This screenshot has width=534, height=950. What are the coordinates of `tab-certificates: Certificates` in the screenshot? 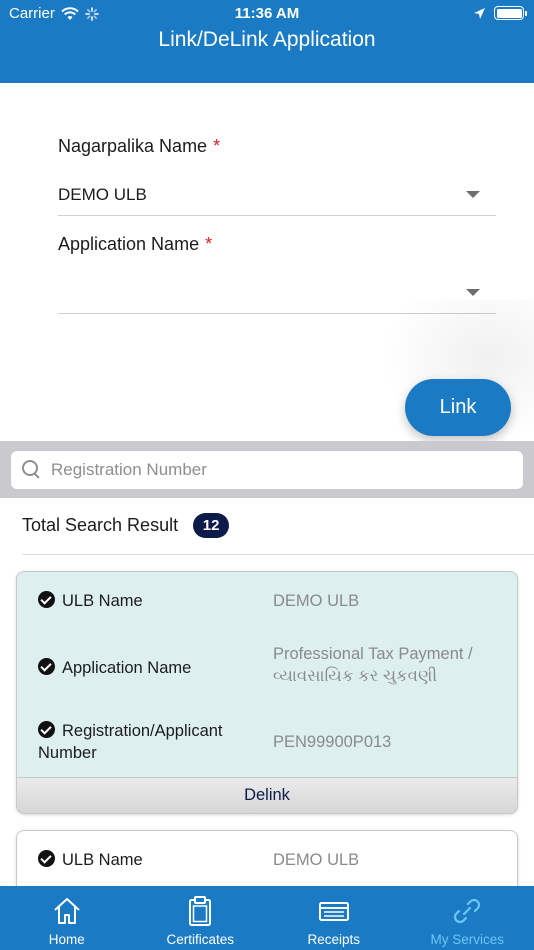 It's located at (201, 918).